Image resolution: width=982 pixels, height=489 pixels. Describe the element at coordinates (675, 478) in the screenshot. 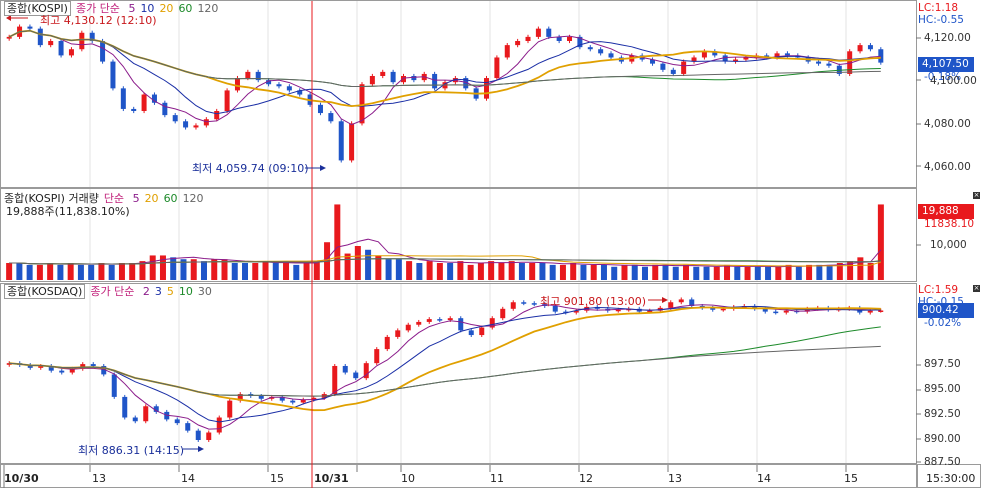

I see `x-axis-label: 13` at that location.